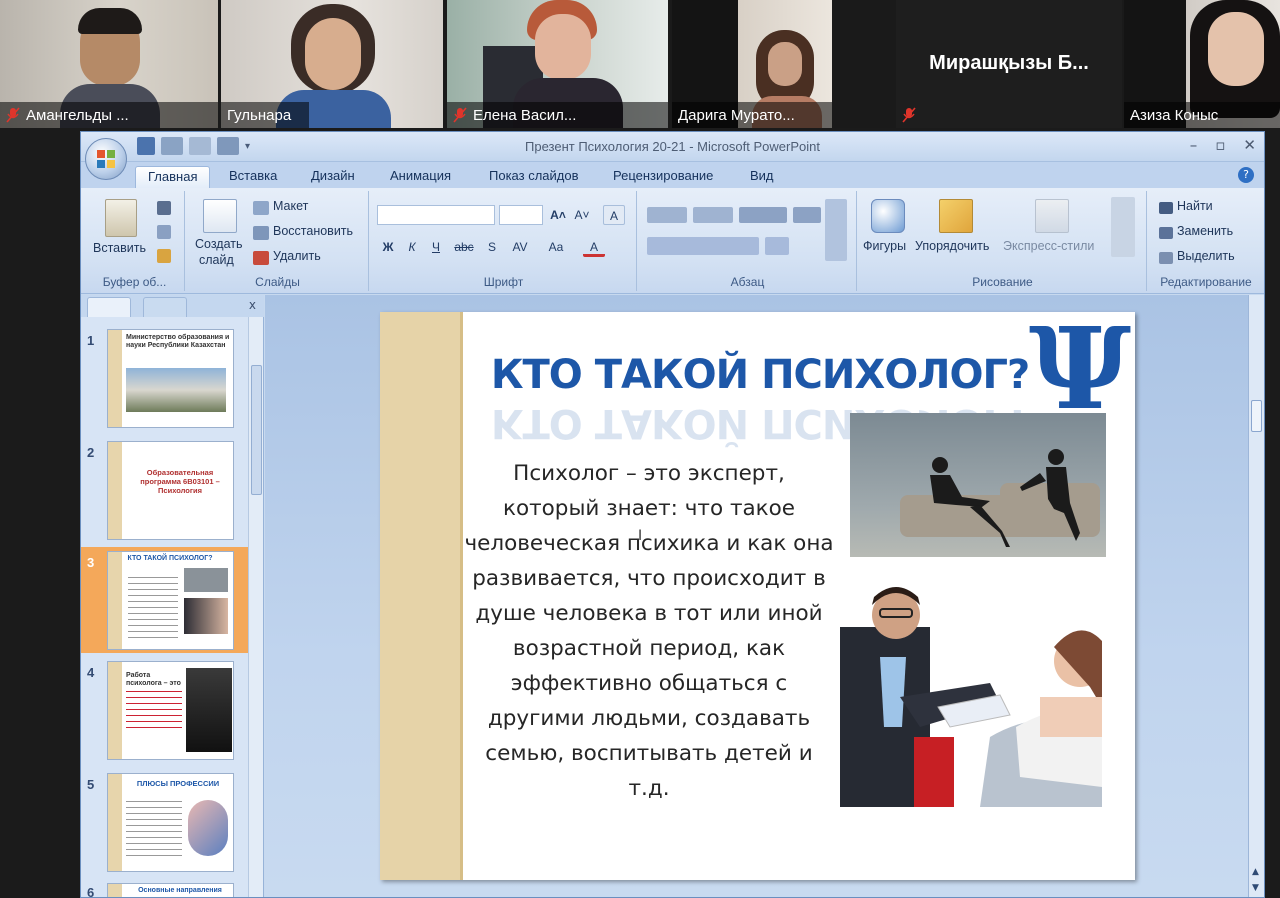  I want to click on font-size-combo, so click(521, 215).